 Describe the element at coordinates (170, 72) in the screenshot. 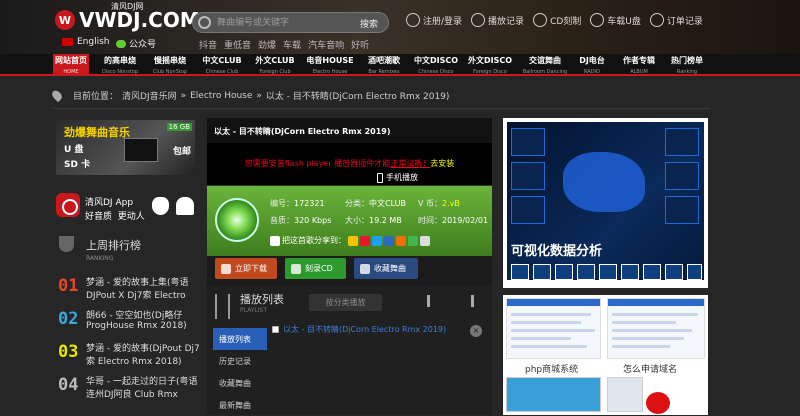

I see `nav-sublabel: Club NonStop` at that location.